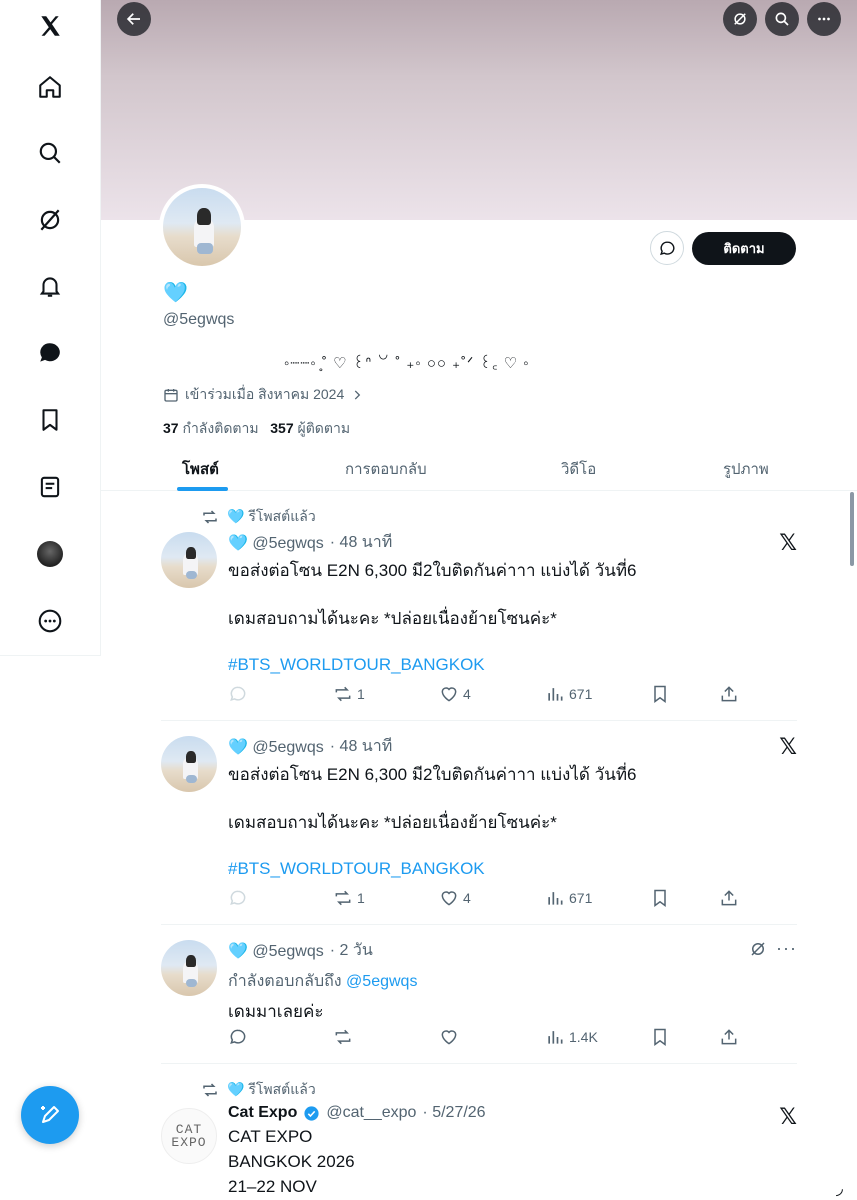 This screenshot has height=1200, width=857. Describe the element at coordinates (50, 1115) in the screenshot. I see `compose-post-button` at that location.